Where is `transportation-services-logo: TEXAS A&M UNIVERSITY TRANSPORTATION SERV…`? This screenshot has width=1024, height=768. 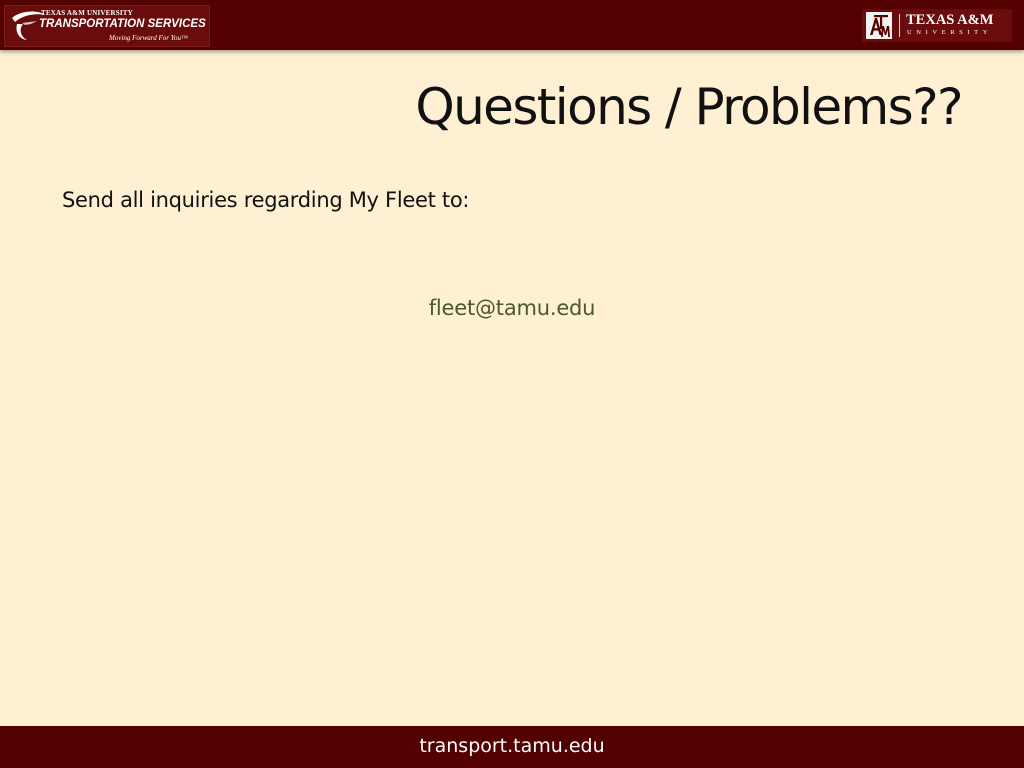
transportation-services-logo: TEXAS A&M UNIVERSITY TRANSPORTATION SERV… is located at coordinates (107, 26).